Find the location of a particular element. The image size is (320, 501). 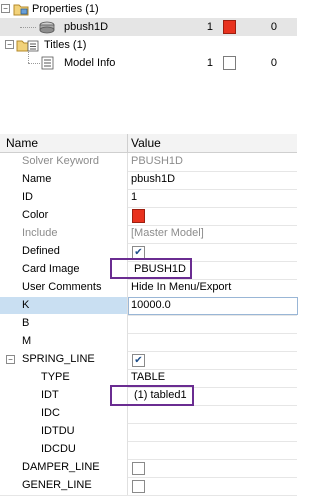

row-name: Color is located at coordinates (35, 215).